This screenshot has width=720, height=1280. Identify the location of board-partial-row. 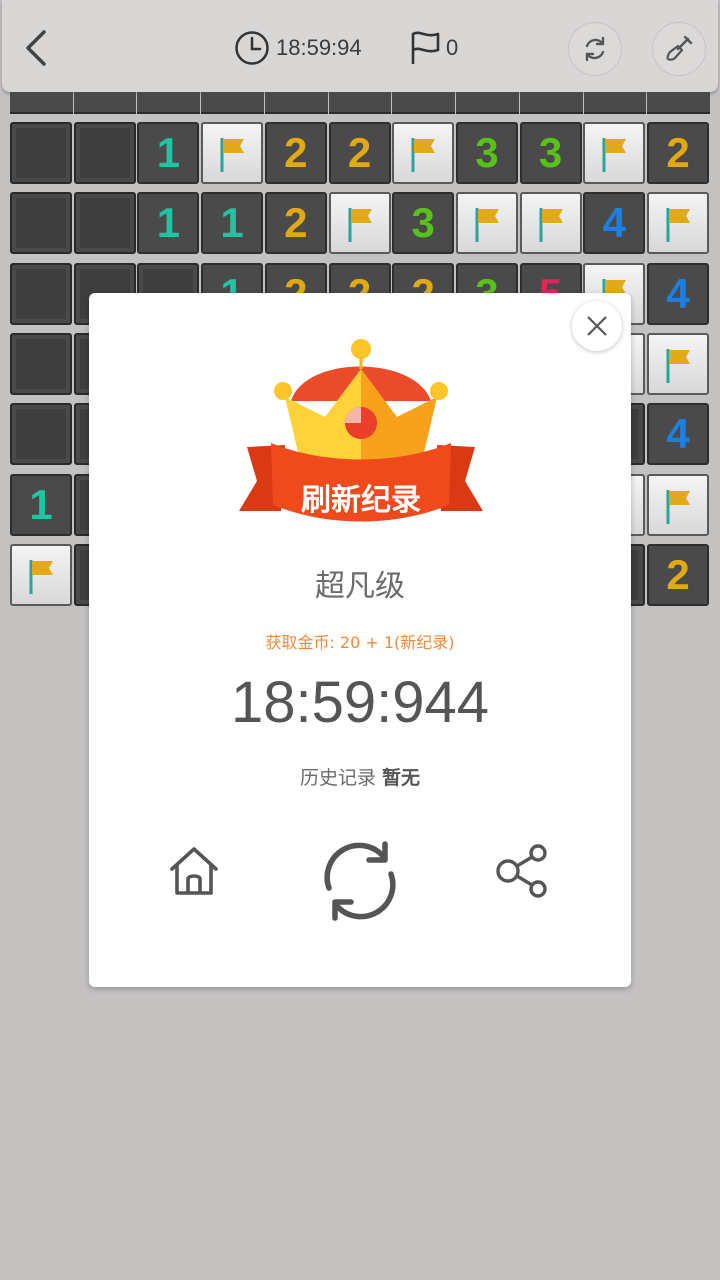
(360, 103).